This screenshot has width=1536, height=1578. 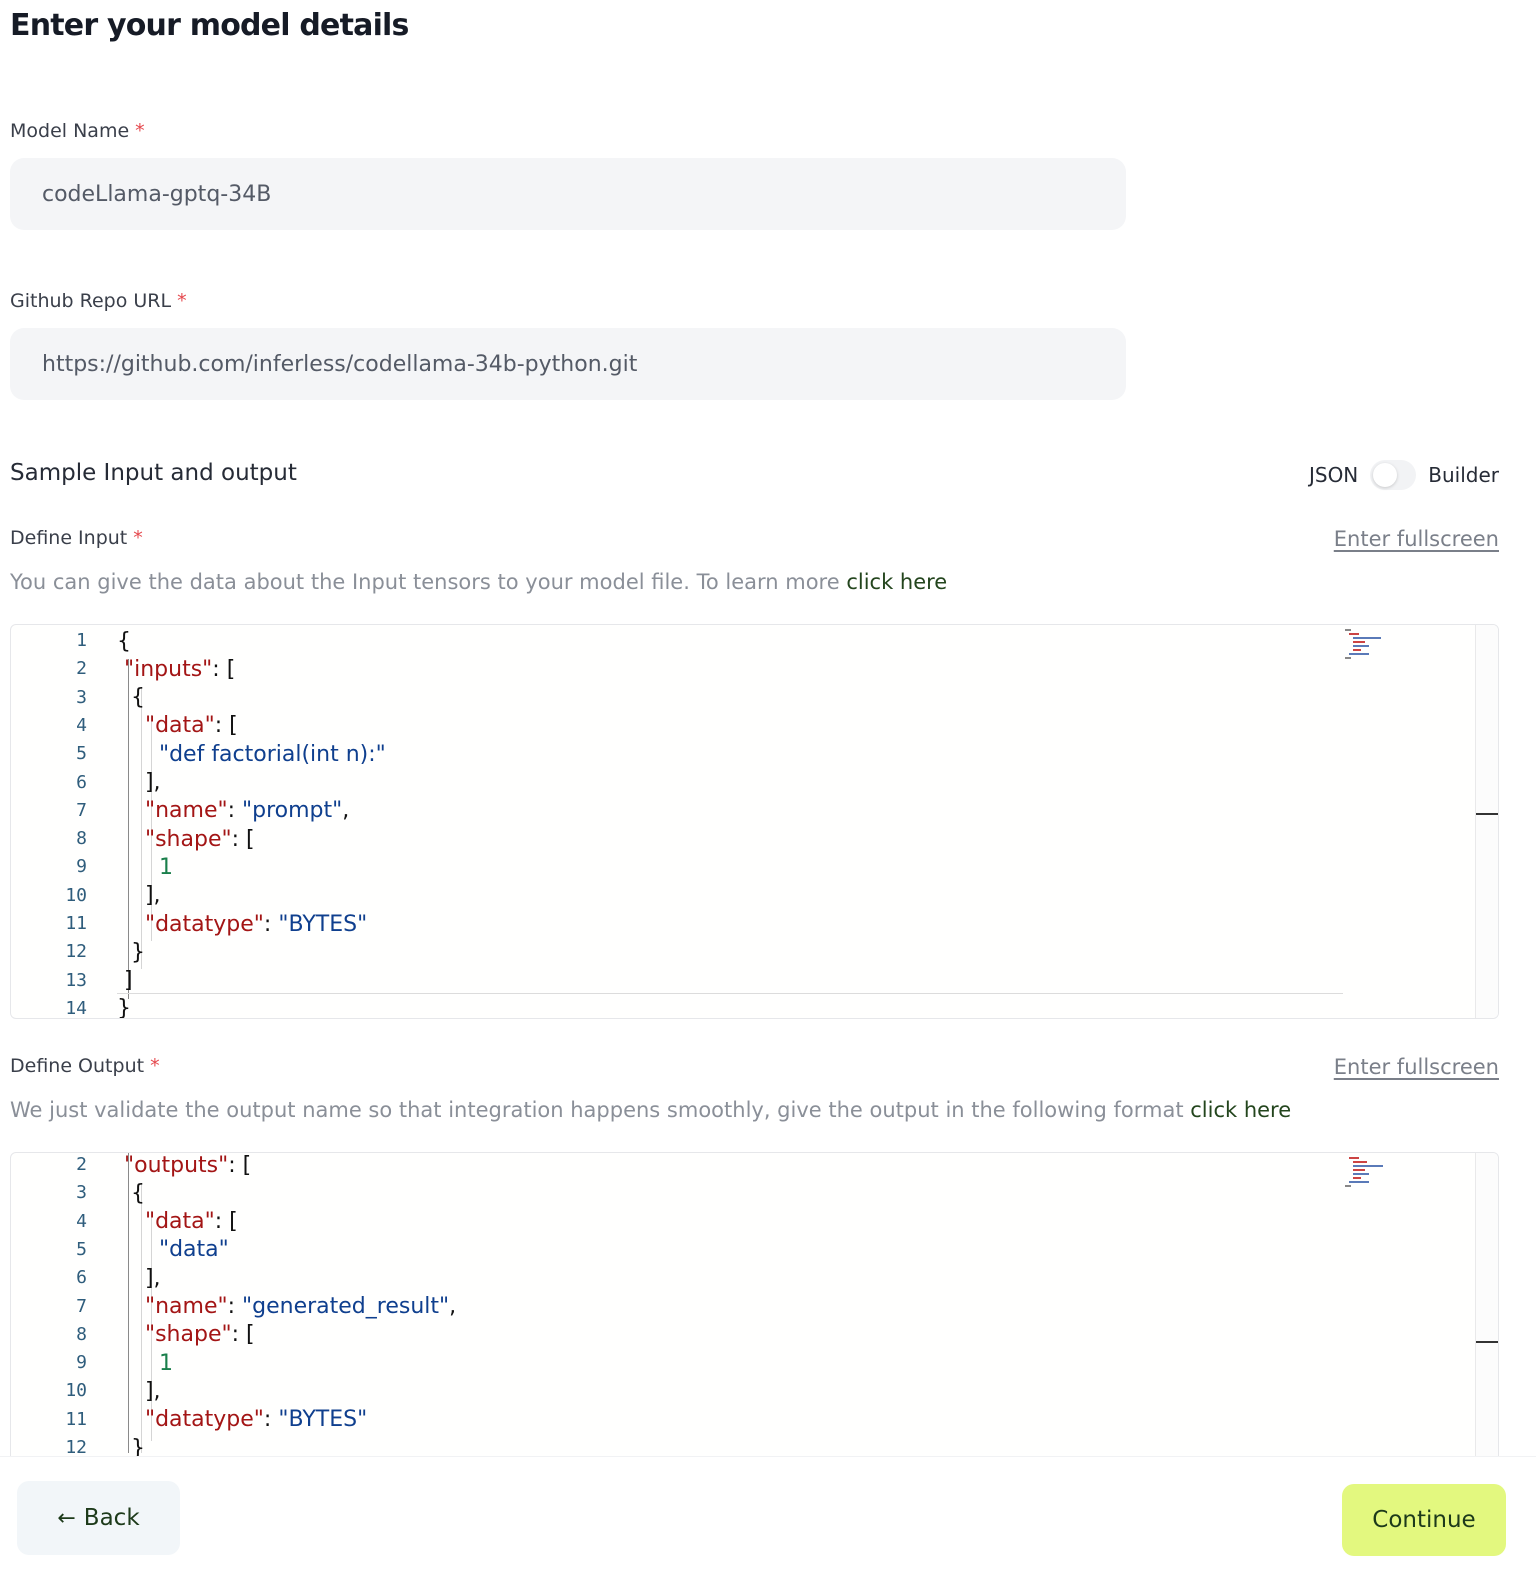 What do you see at coordinates (1463, 475) in the screenshot?
I see `toggle-label-builder: Builder` at bounding box center [1463, 475].